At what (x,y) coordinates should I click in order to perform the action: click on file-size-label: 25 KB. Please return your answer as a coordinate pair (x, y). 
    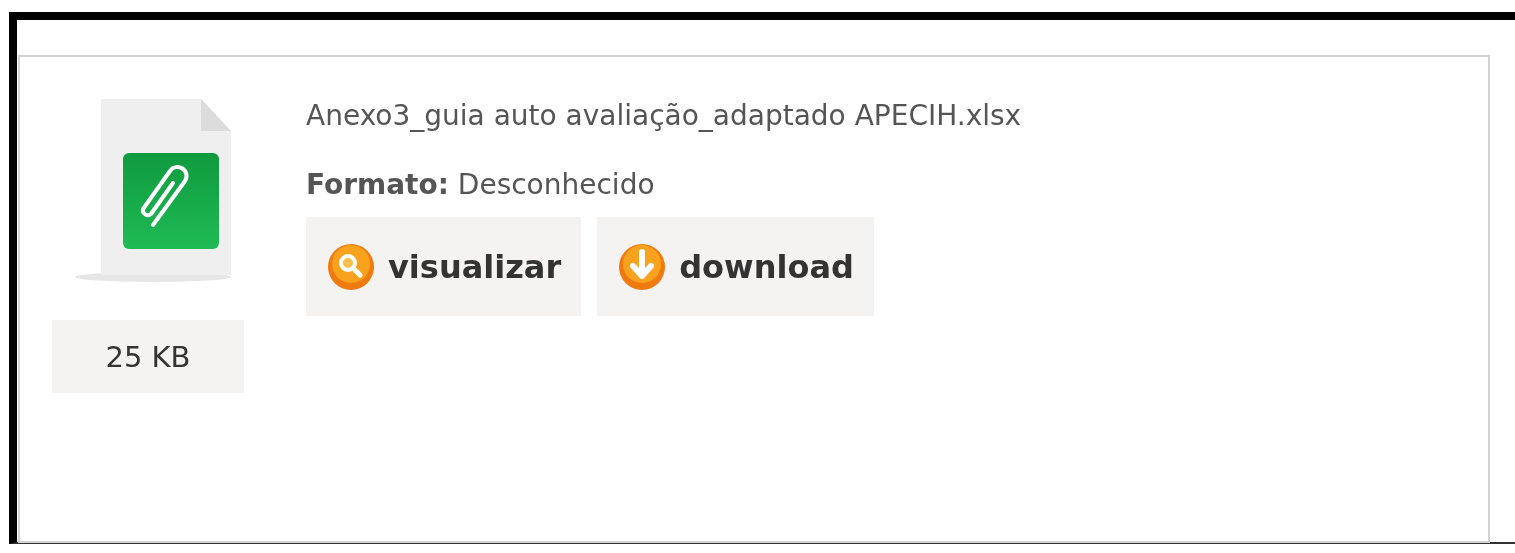
    Looking at the image, I should click on (148, 356).